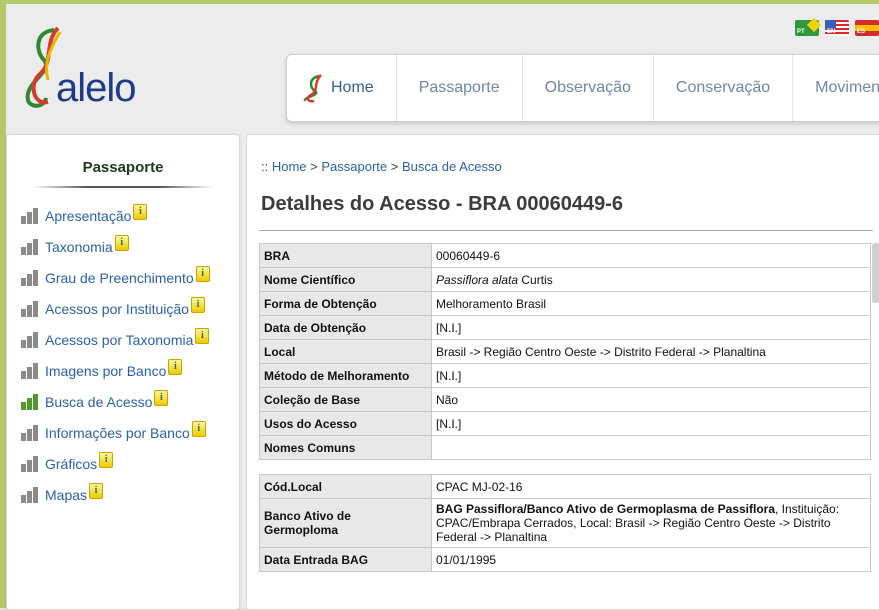 The height and width of the screenshot is (610, 879). What do you see at coordinates (836, 88) in the screenshot?
I see `nav-movimentacao: Movimentação` at bounding box center [836, 88].